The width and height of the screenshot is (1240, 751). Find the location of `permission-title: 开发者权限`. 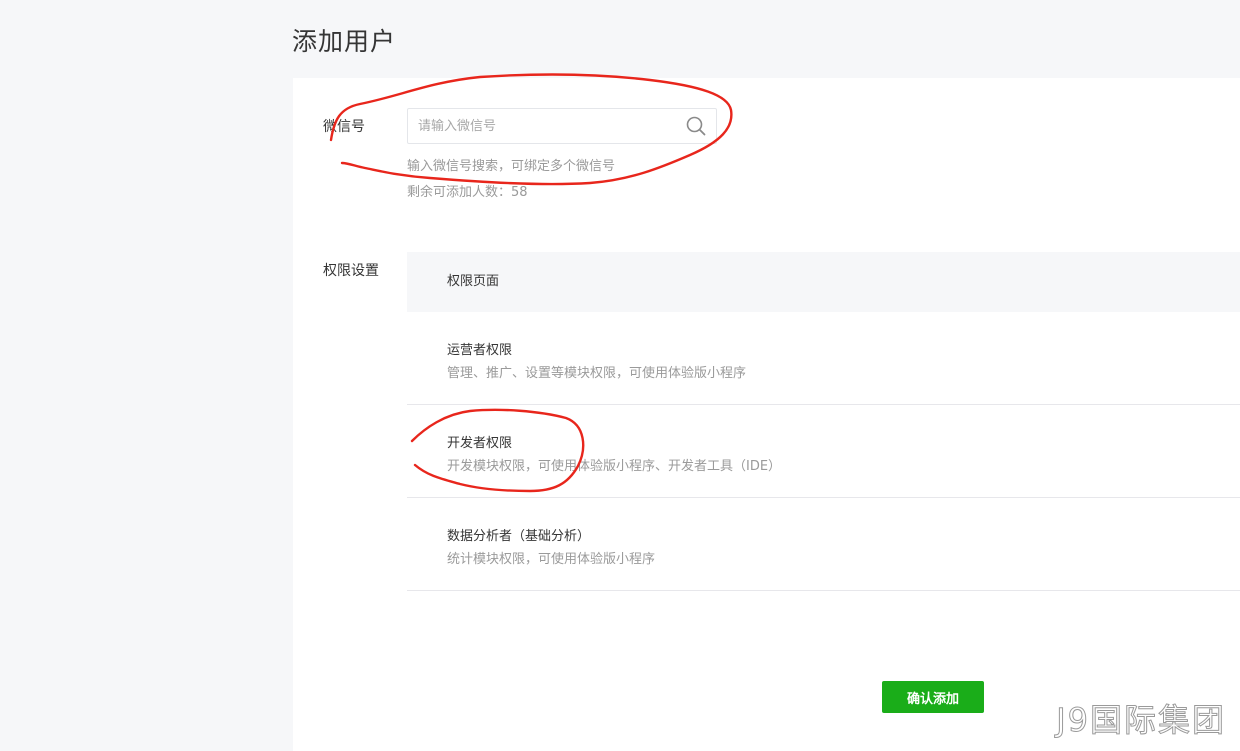

permission-title: 开发者权限 is located at coordinates (480, 443).